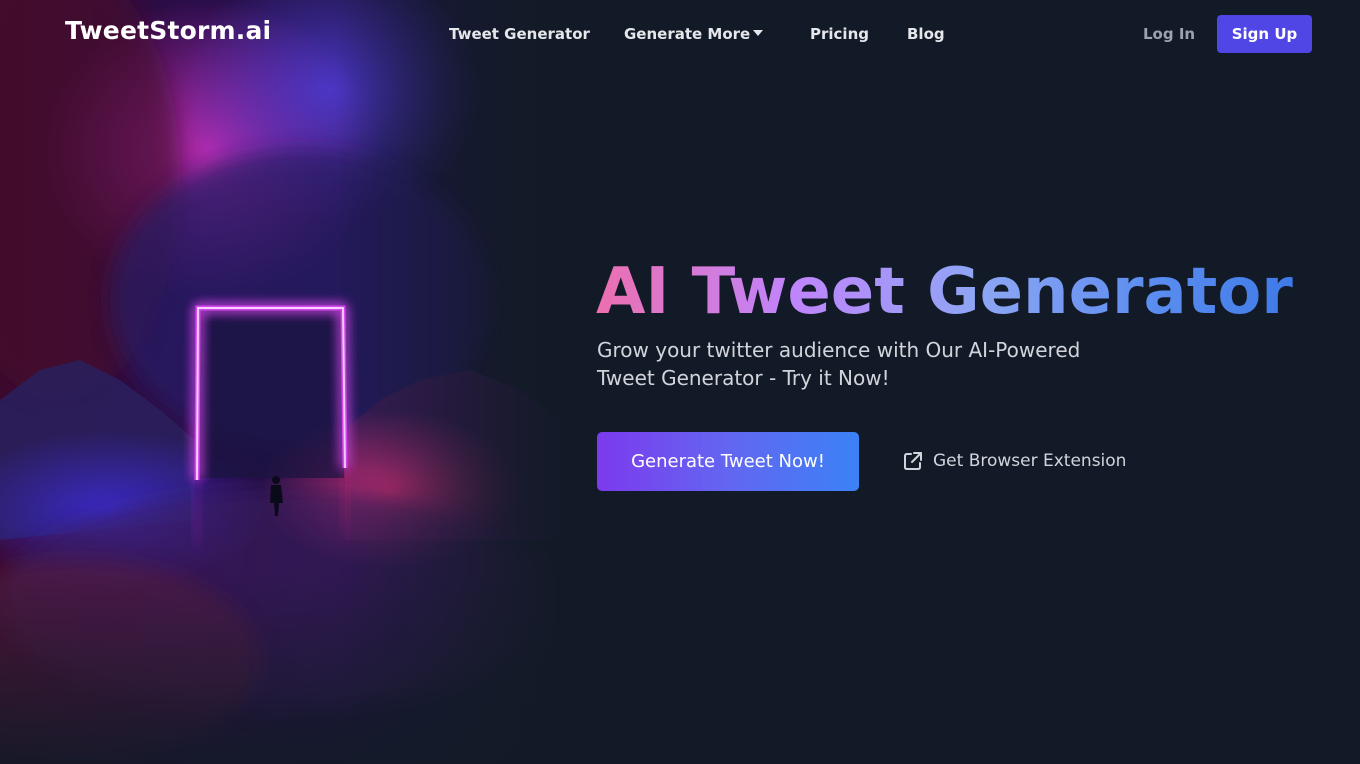 This screenshot has width=1360, height=764. Describe the element at coordinates (519, 34) in the screenshot. I see `nav-tweet-generator: Tweet Generator` at that location.